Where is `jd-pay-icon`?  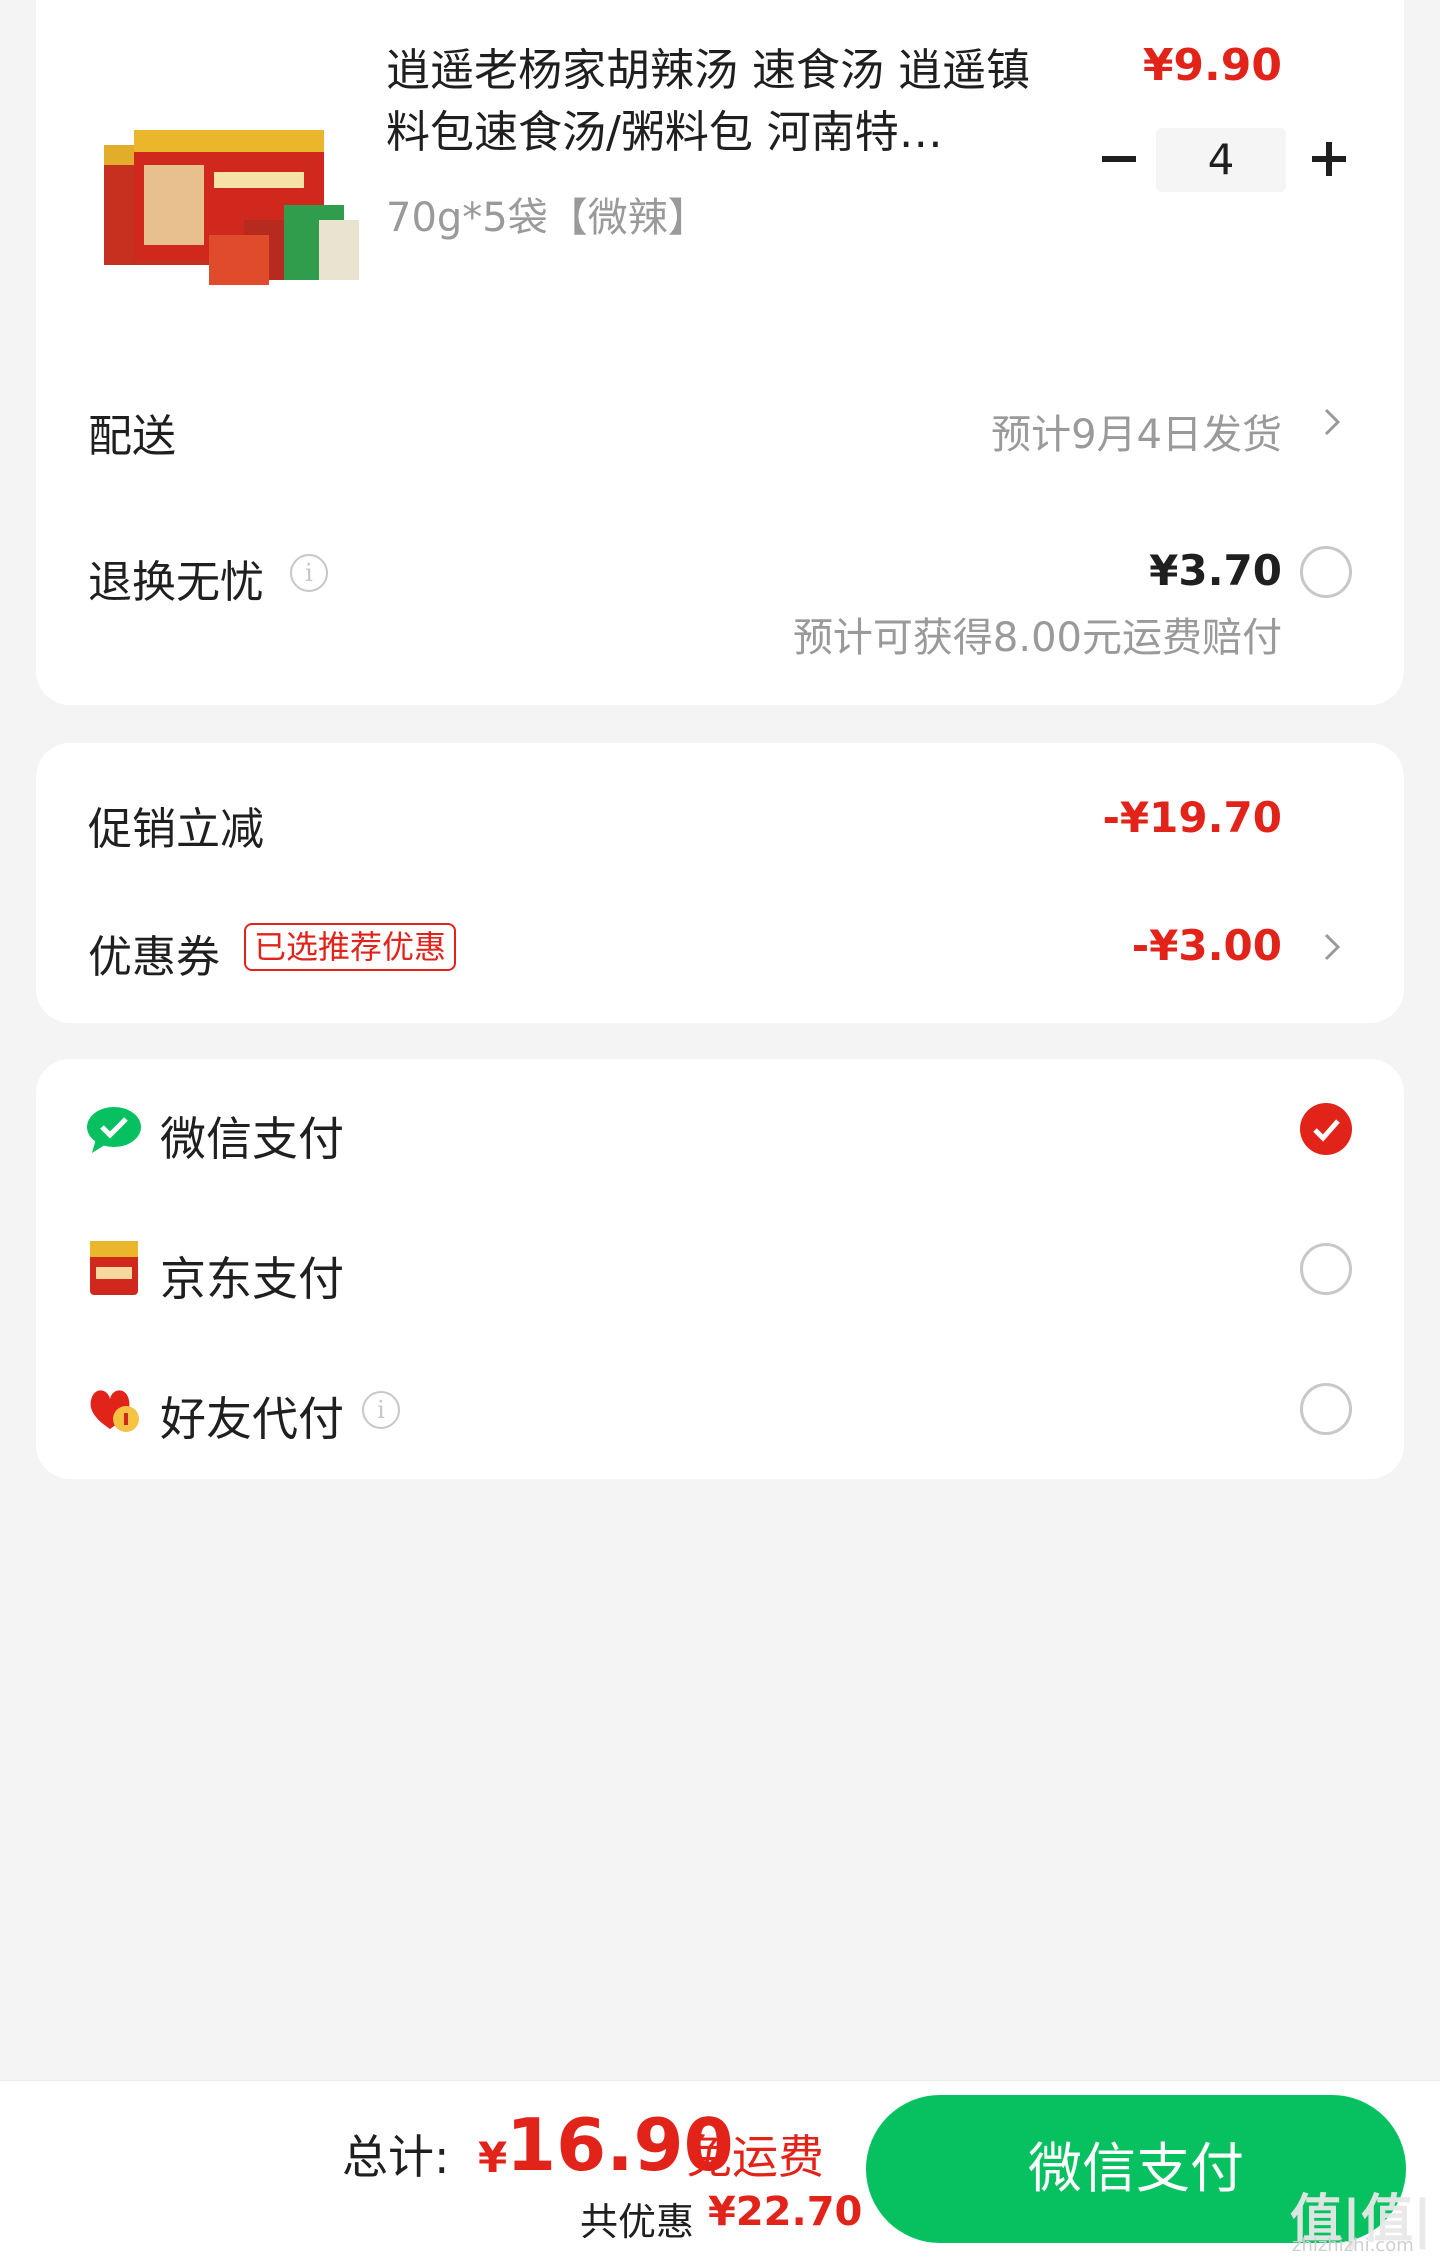
jd-pay-icon is located at coordinates (114, 1268).